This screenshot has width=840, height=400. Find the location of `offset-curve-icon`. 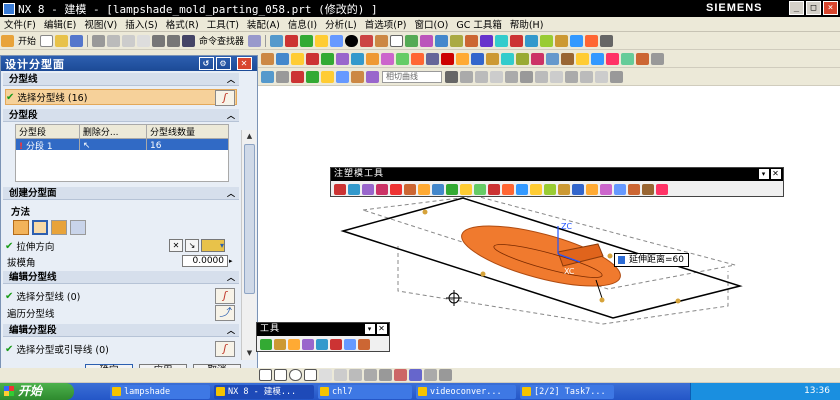

offset-curve-icon is located at coordinates (355, 375).